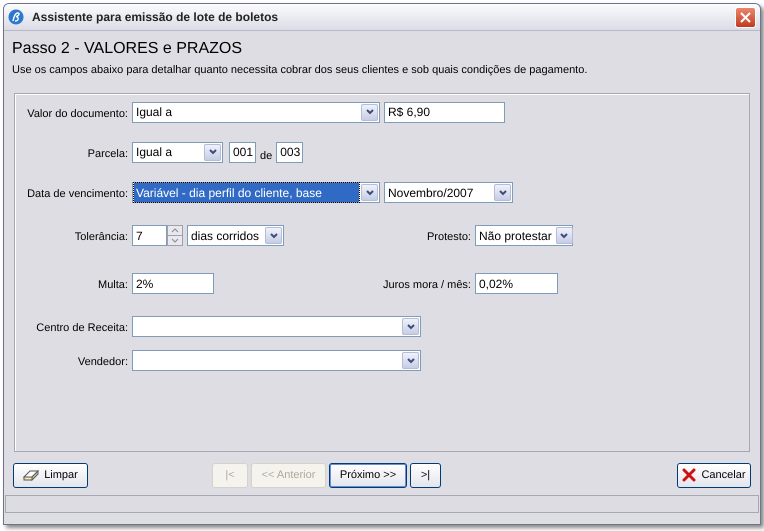 The height and width of the screenshot is (531, 764). Describe the element at coordinates (448, 192) in the screenshot. I see `month-dropdown: Novembro/2007` at that location.